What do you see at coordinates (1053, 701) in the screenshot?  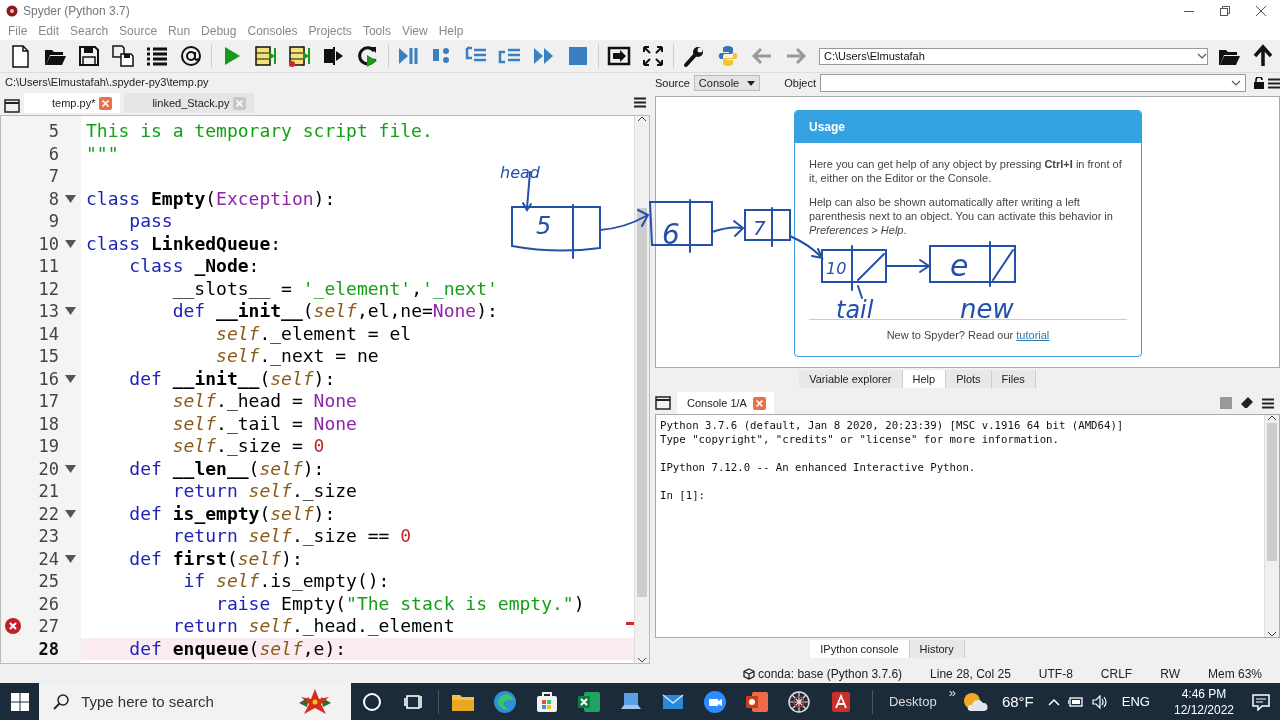 I see `chevron-up-icon` at bounding box center [1053, 701].